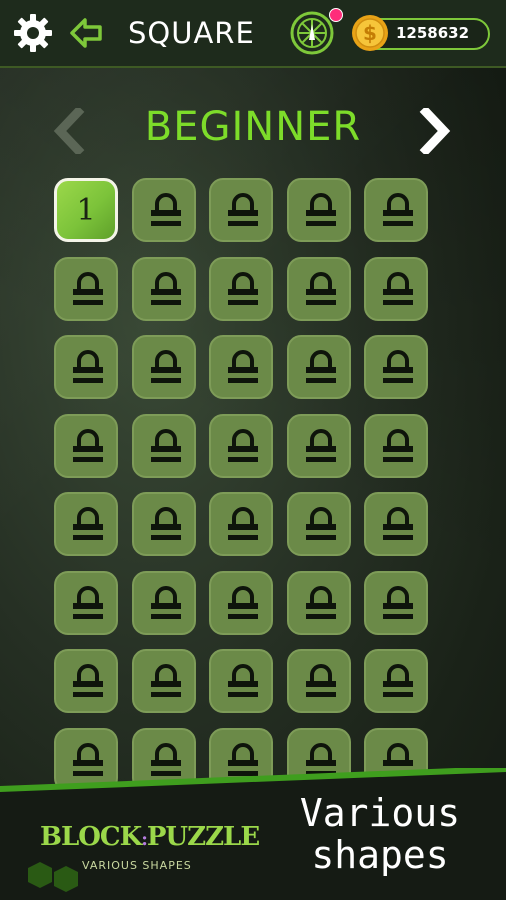  Describe the element at coordinates (33, 33) in the screenshot. I see `gear-icon` at that location.